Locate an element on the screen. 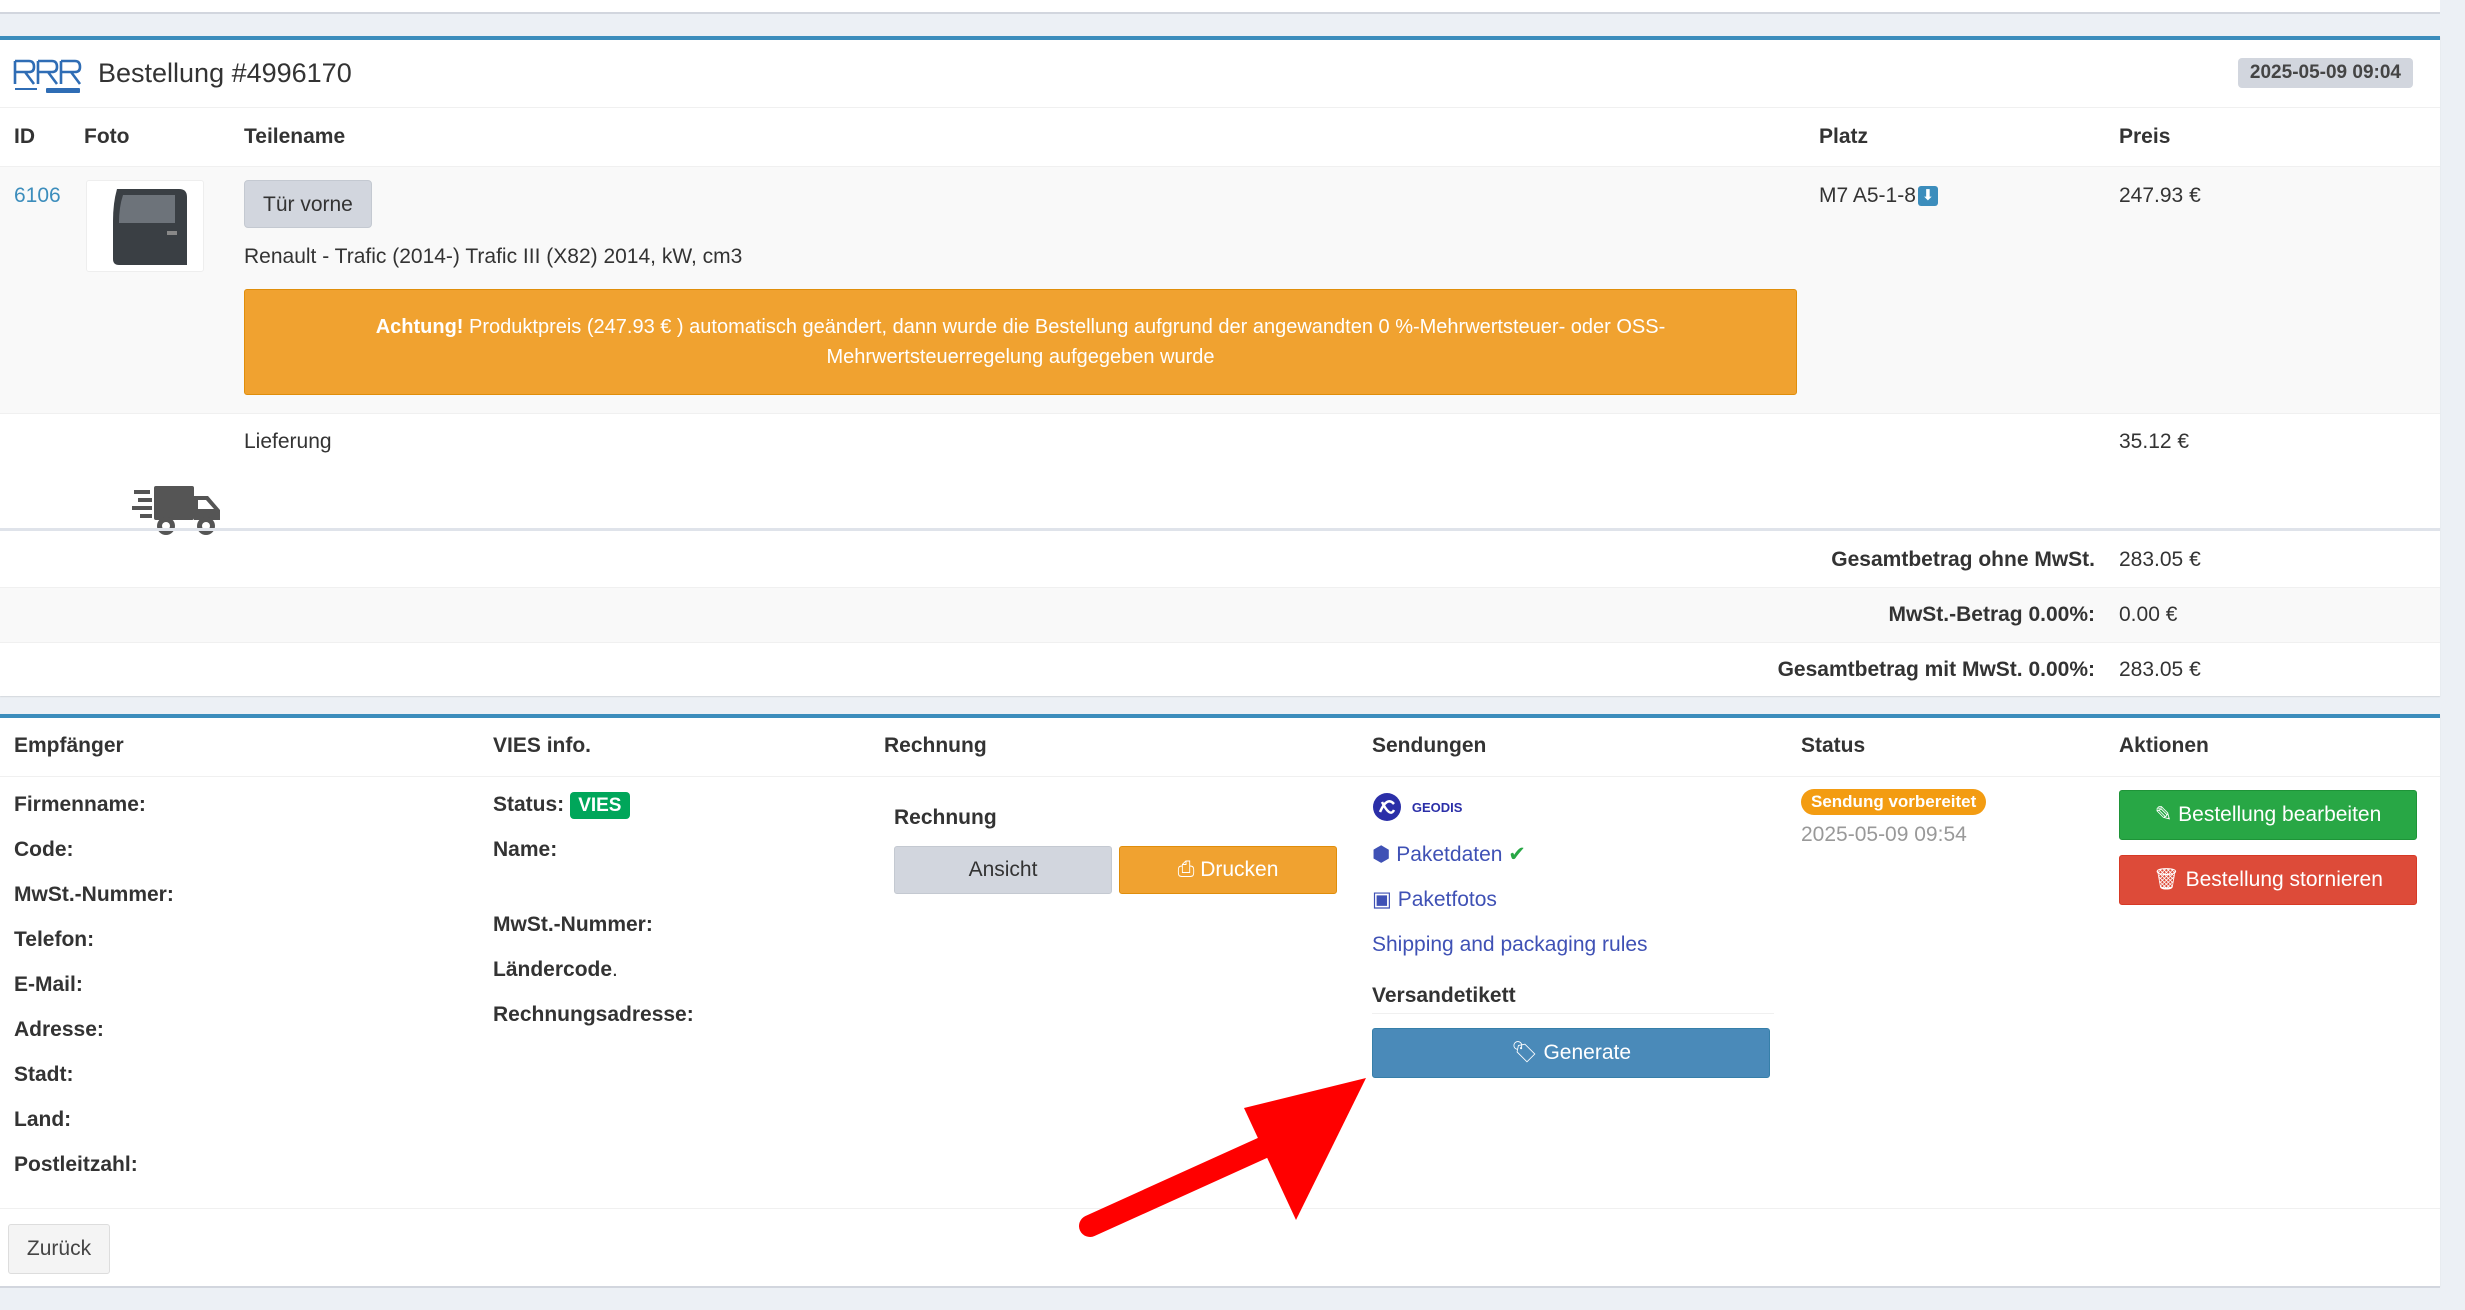 Image resolution: width=2465 pixels, height=1310 pixels. edit-order-button: ✎ Bestellung bearbeiten is located at coordinates (2268, 815).